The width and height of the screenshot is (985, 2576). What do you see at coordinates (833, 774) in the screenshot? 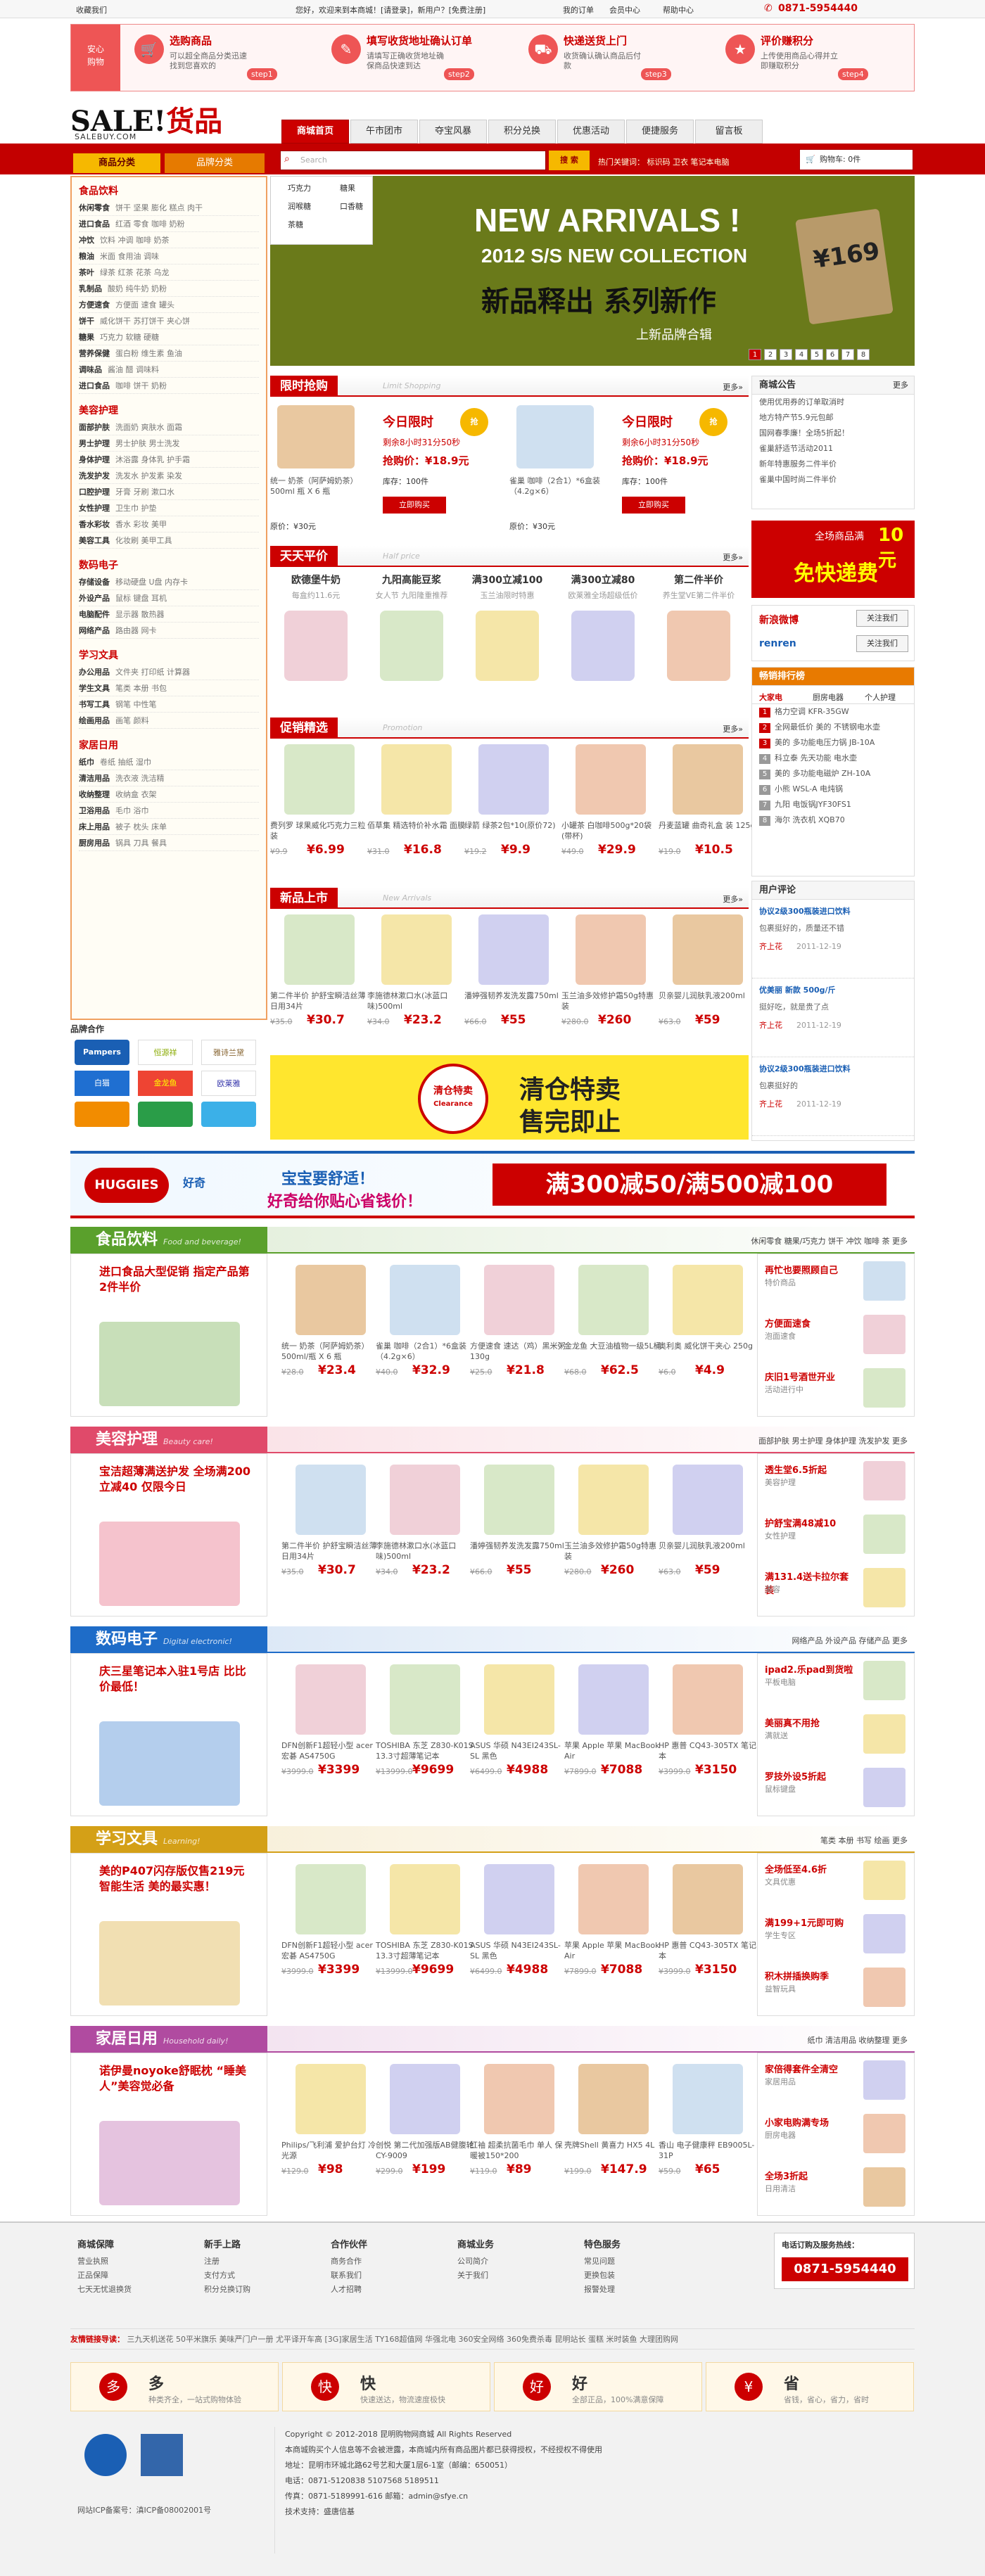
I see `ranking-item: 5 美的 多功能电磁炉 ZH-10A` at bounding box center [833, 774].